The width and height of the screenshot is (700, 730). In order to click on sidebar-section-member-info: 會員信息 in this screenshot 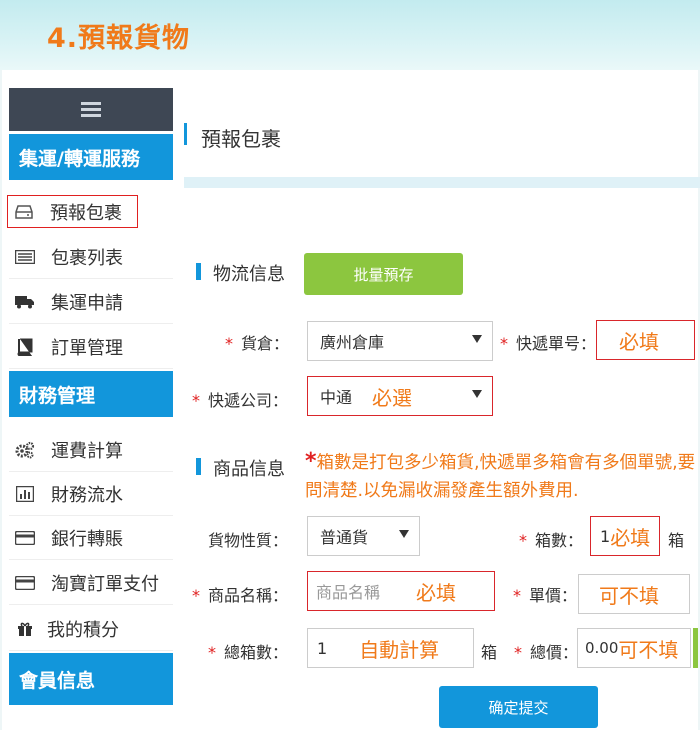, I will do `click(91, 679)`.